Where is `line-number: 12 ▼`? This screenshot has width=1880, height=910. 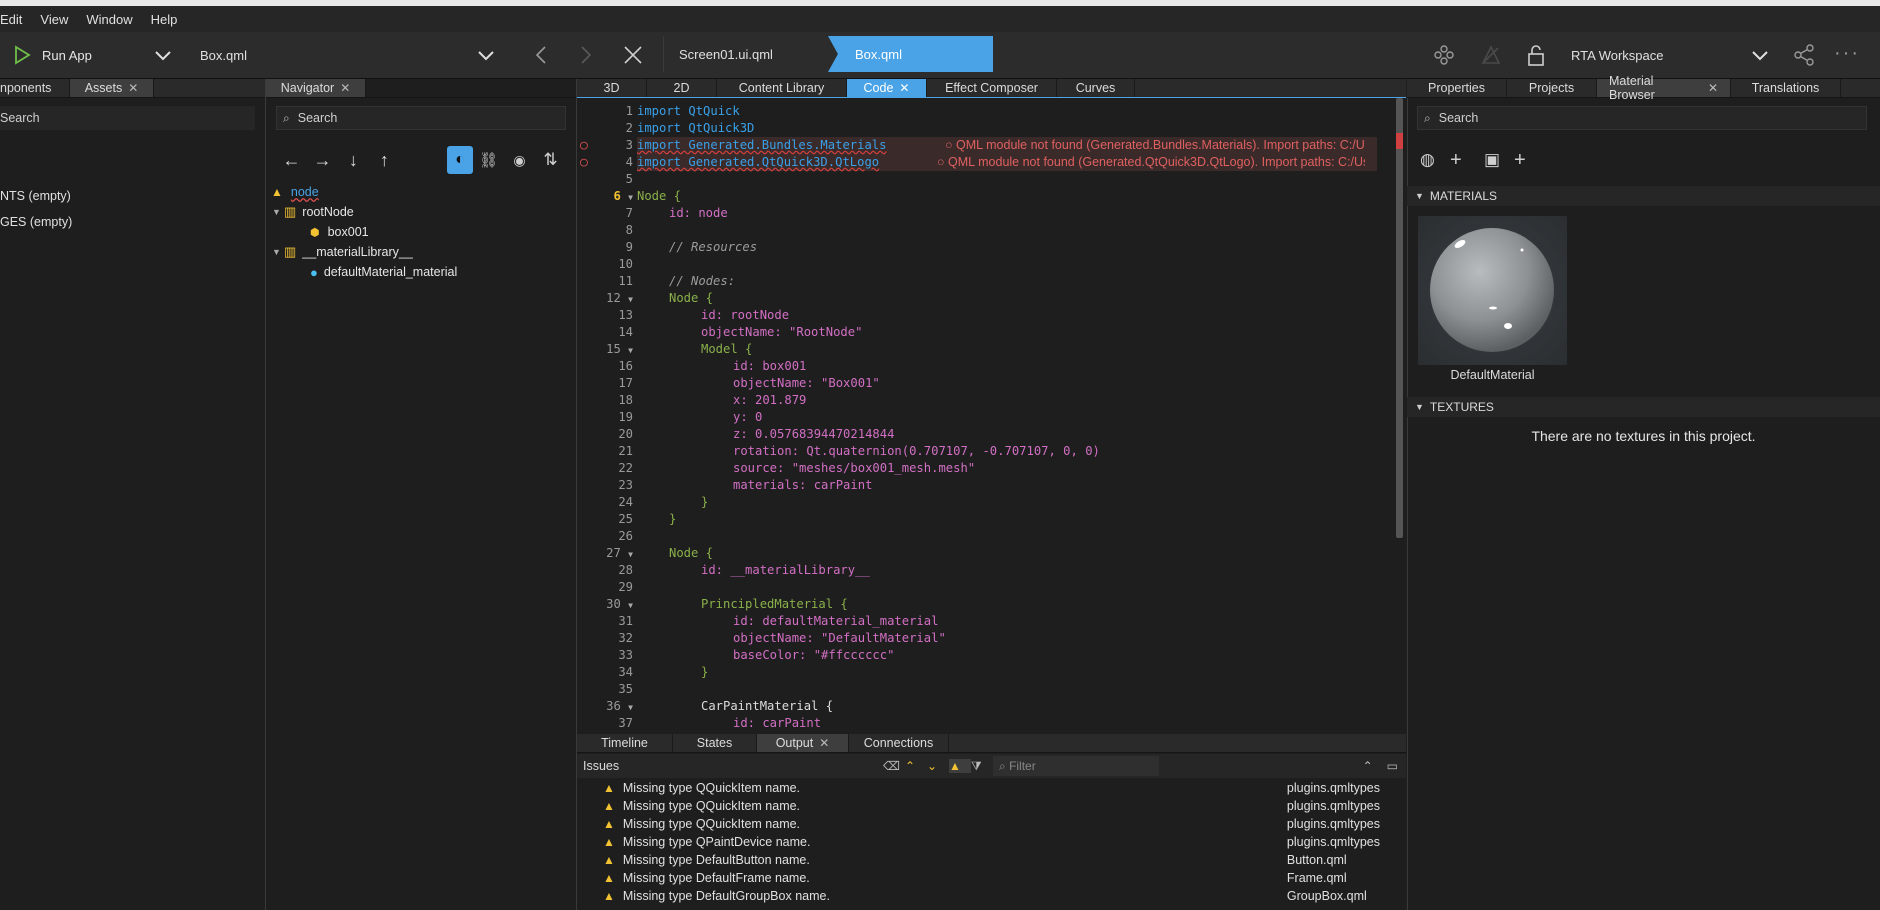
line-number: 12 ▼ is located at coordinates (619, 298).